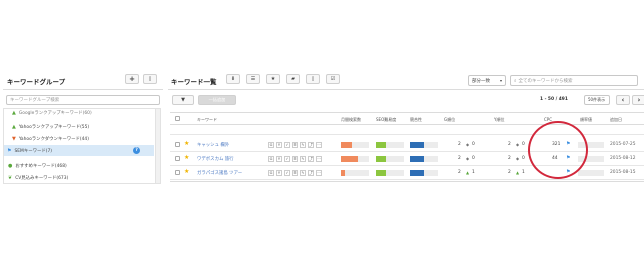 The image size is (644, 258). What do you see at coordinates (215, 159) in the screenshot?
I see `keyword-link: ワデボスカム 旅行` at bounding box center [215, 159].